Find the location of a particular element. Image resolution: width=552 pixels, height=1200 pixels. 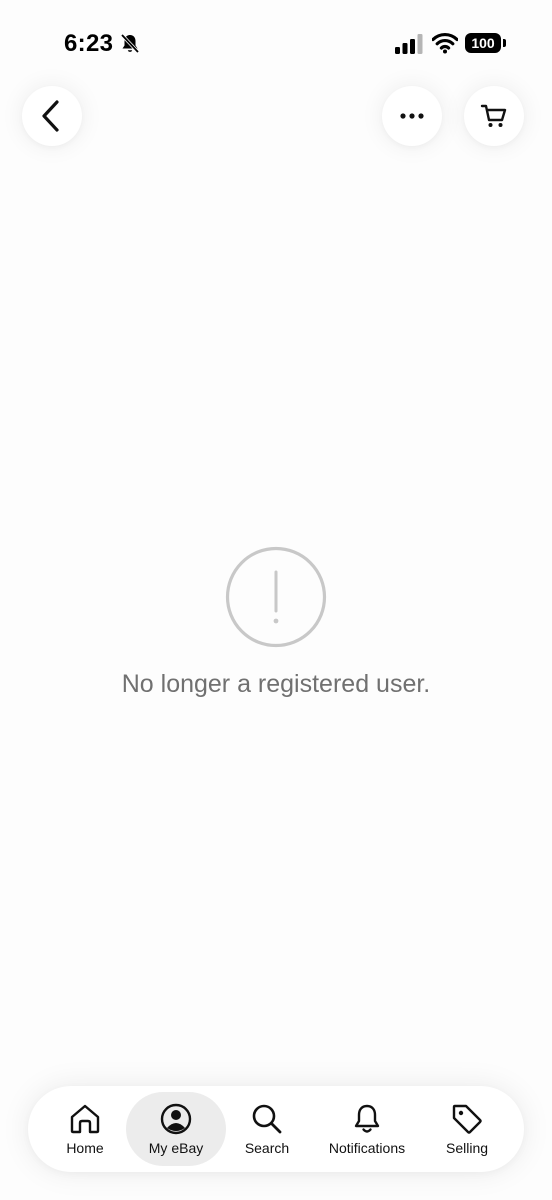

bell-slash-icon is located at coordinates (130, 43).